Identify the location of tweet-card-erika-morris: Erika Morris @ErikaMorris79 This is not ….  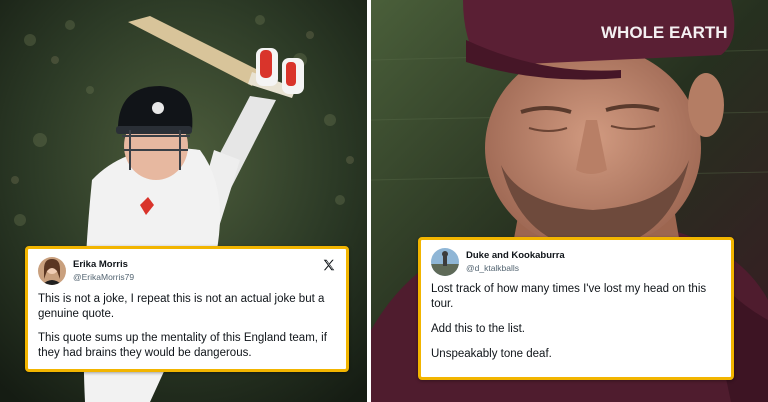
(187, 309).